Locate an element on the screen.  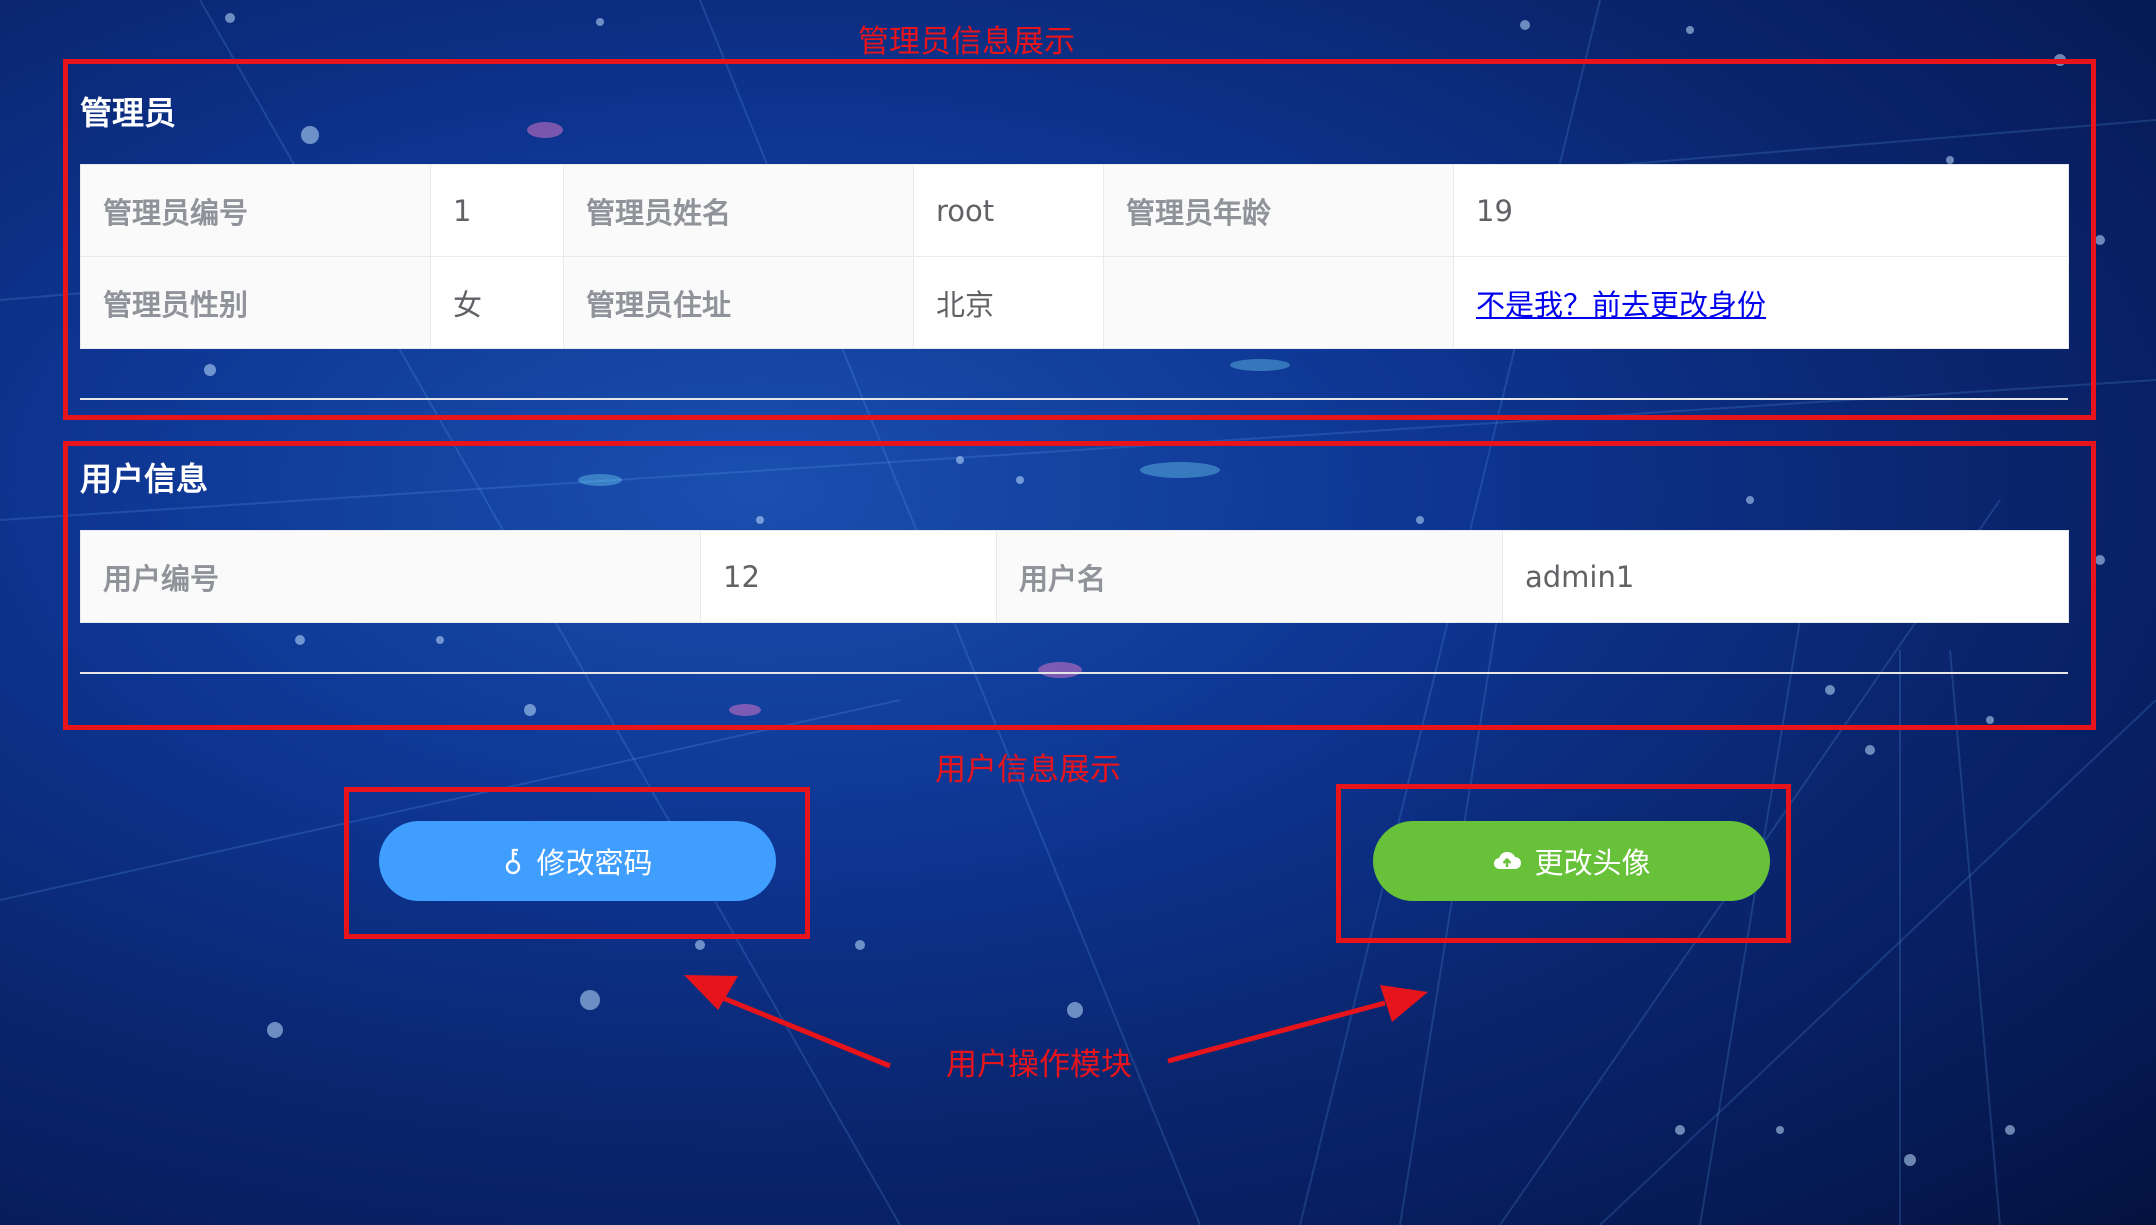
user-display-annotation: 用户信息展示 is located at coordinates (1028, 770).